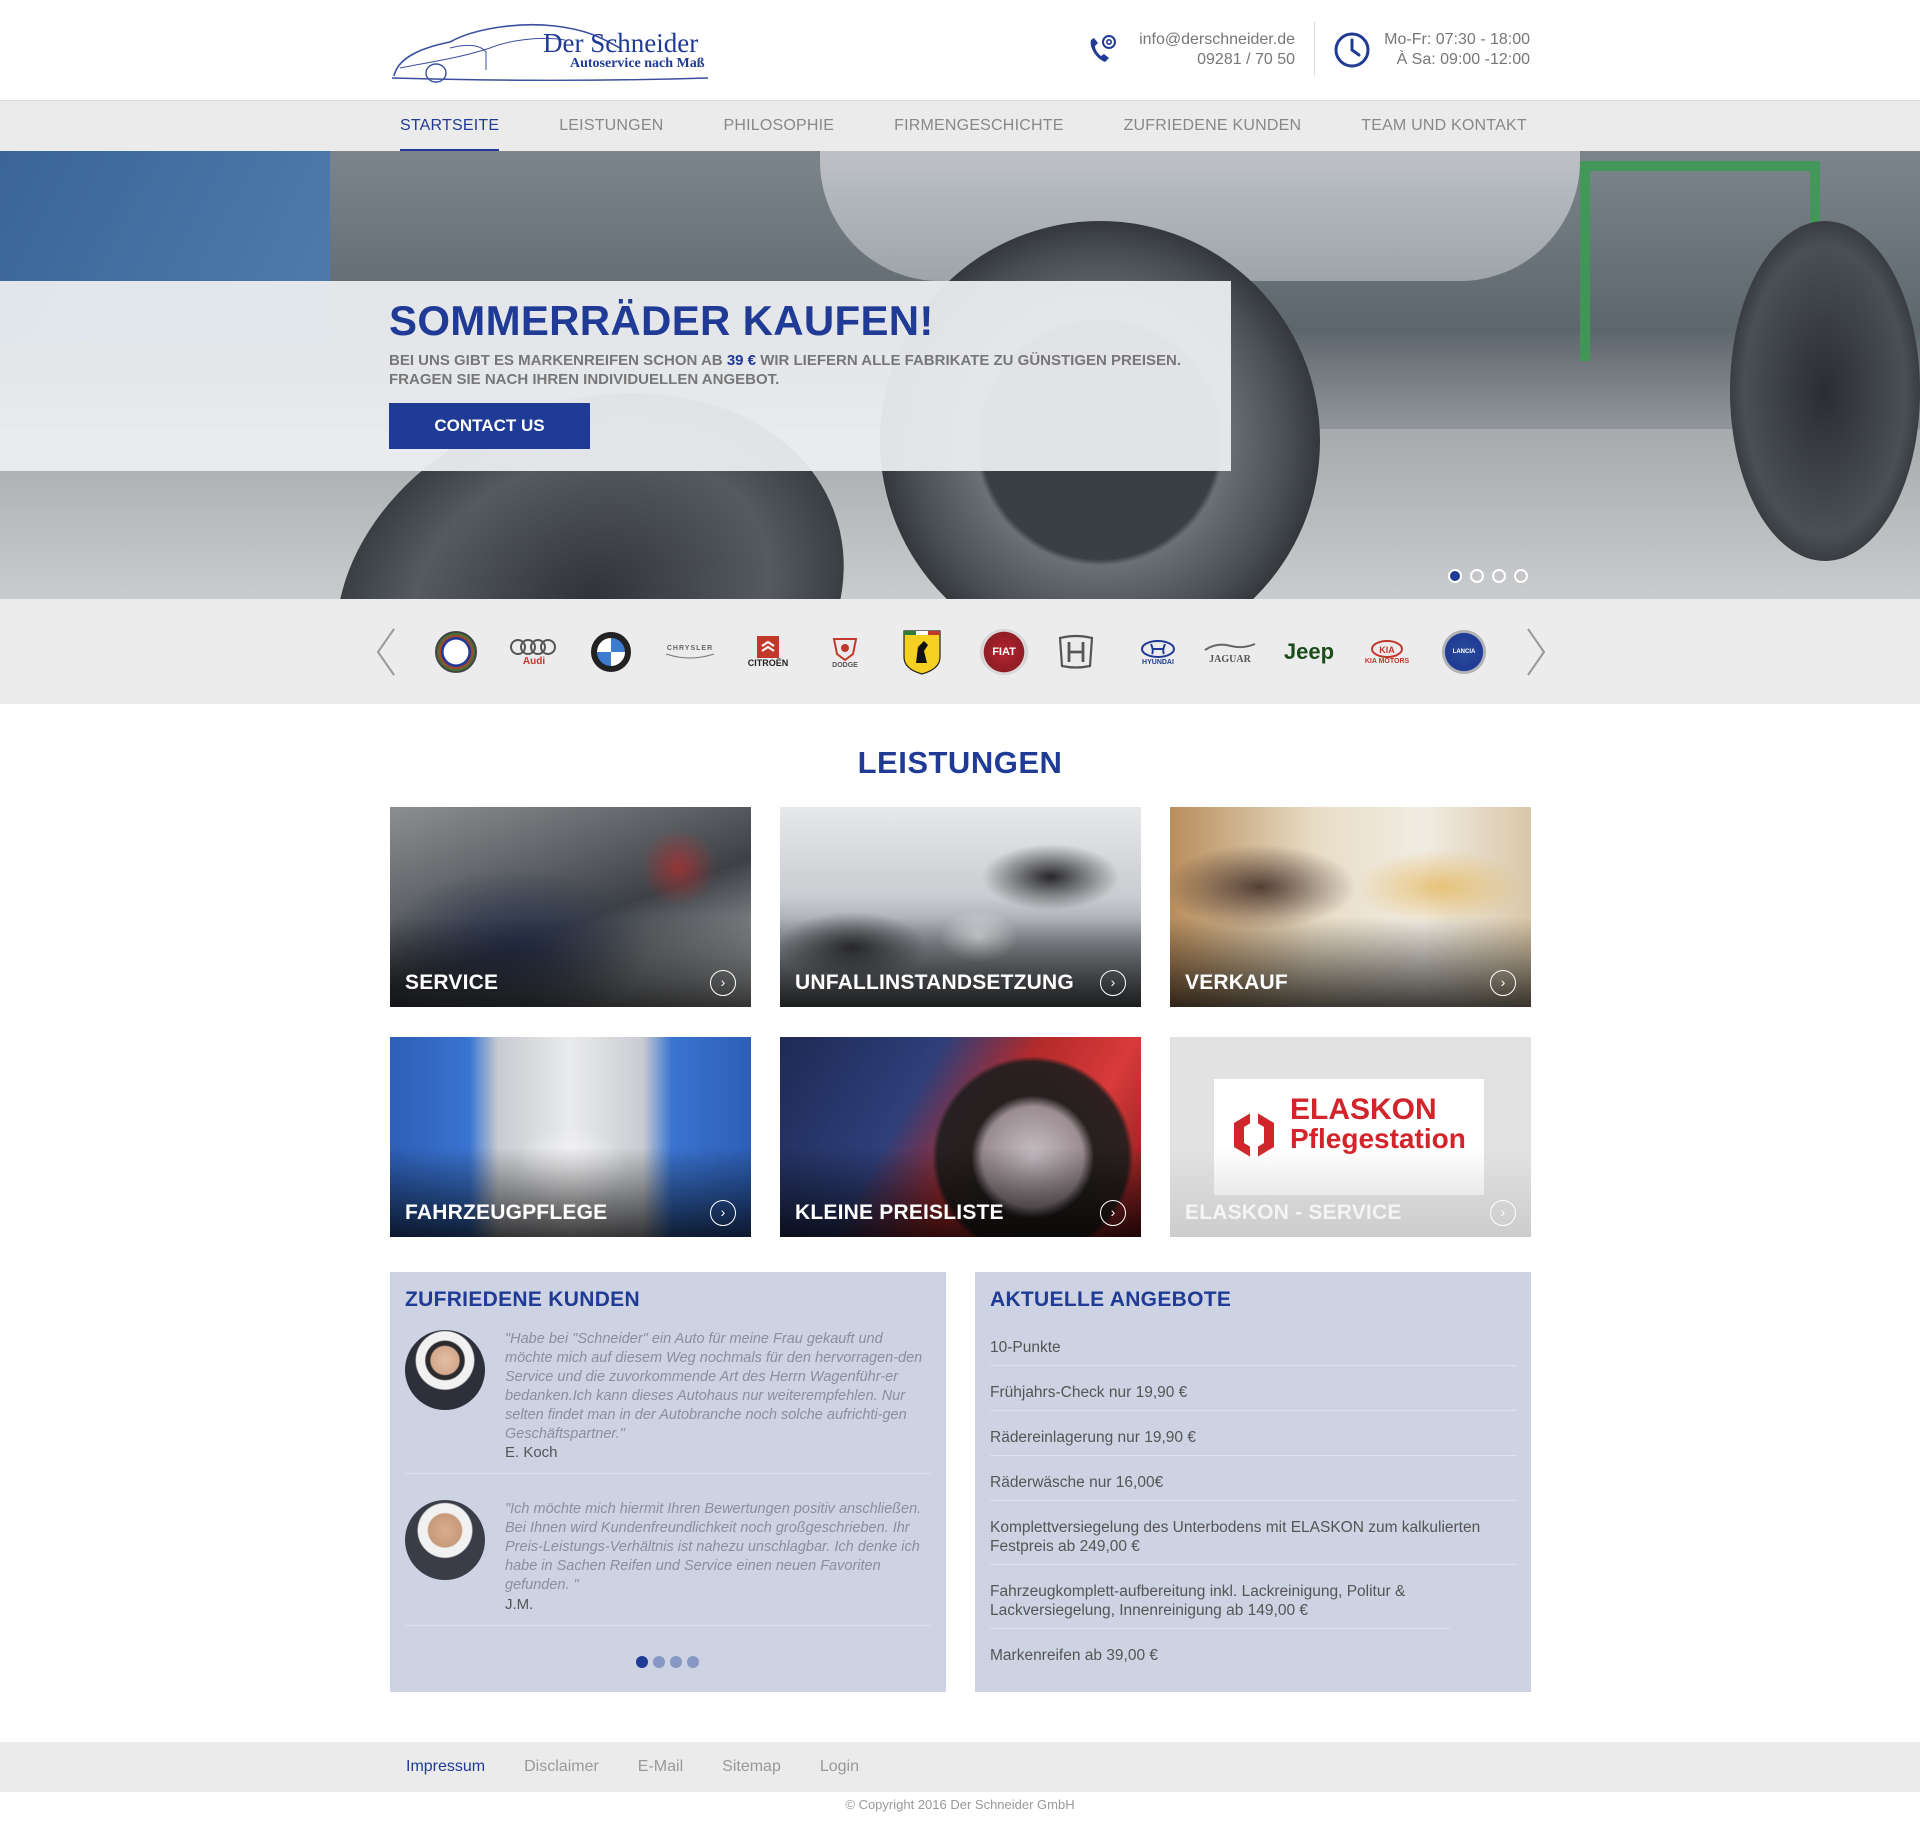  What do you see at coordinates (570, 1137) in the screenshot?
I see `service-tile-fahrzeugpflege: FAHRZEUGPFLEGE ›` at bounding box center [570, 1137].